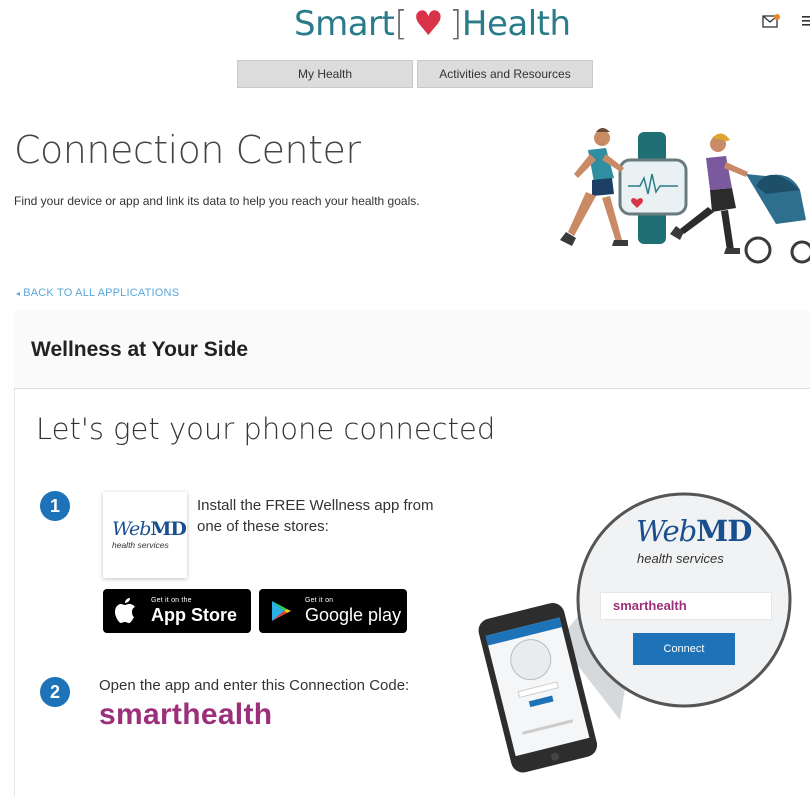 The image size is (810, 797). Describe the element at coordinates (187, 150) in the screenshot. I see `page-title: Connection Center` at that location.